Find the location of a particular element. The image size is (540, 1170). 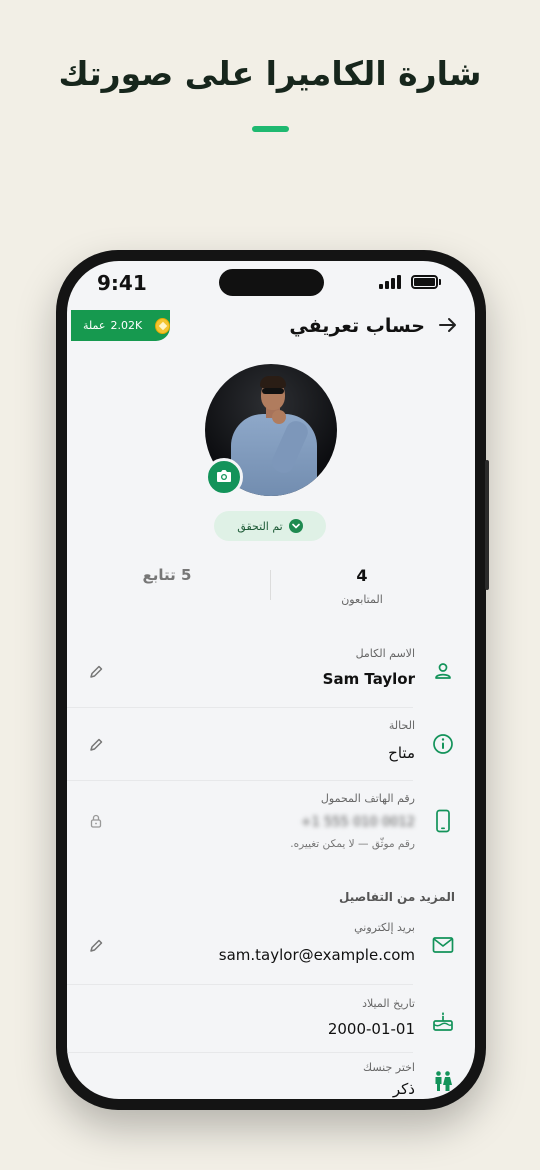

signal-icon is located at coordinates (390, 282).